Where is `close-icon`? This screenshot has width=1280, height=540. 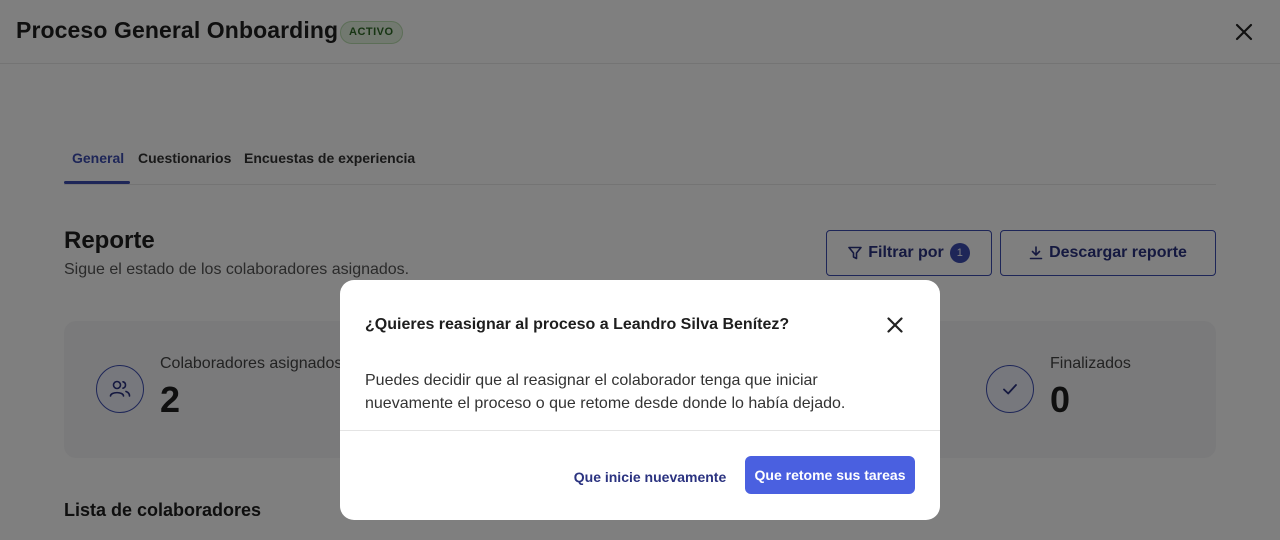 close-icon is located at coordinates (895, 325).